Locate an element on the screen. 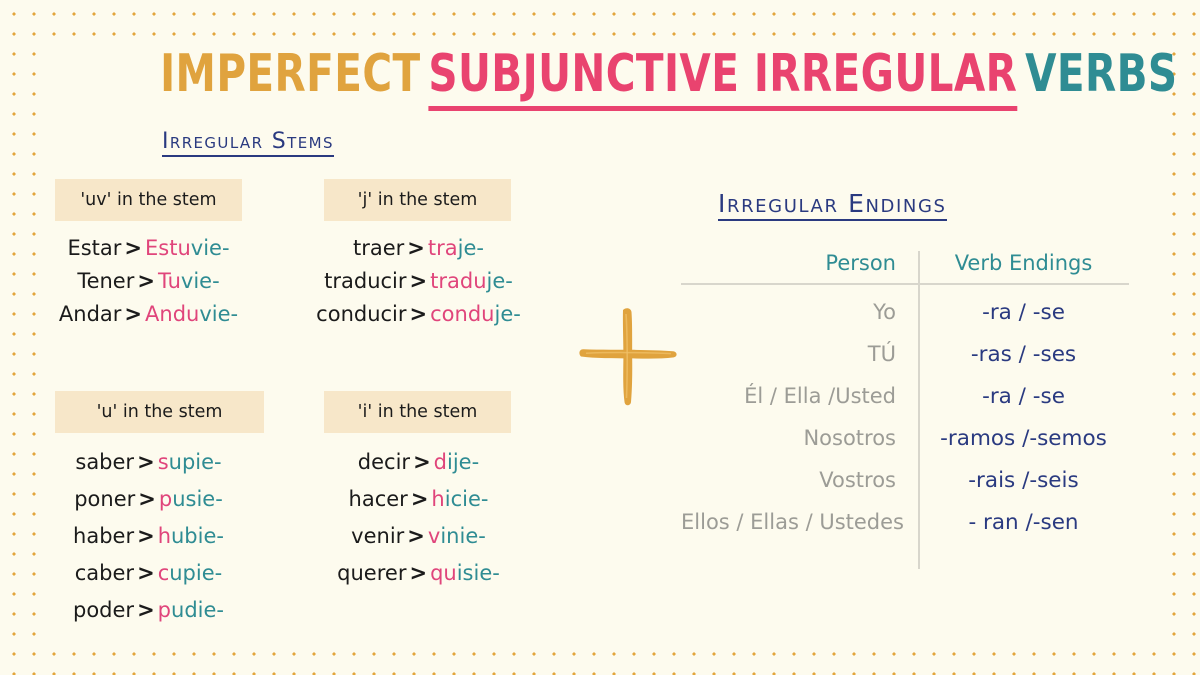  verb-infinitive: caber is located at coordinates (104, 573).